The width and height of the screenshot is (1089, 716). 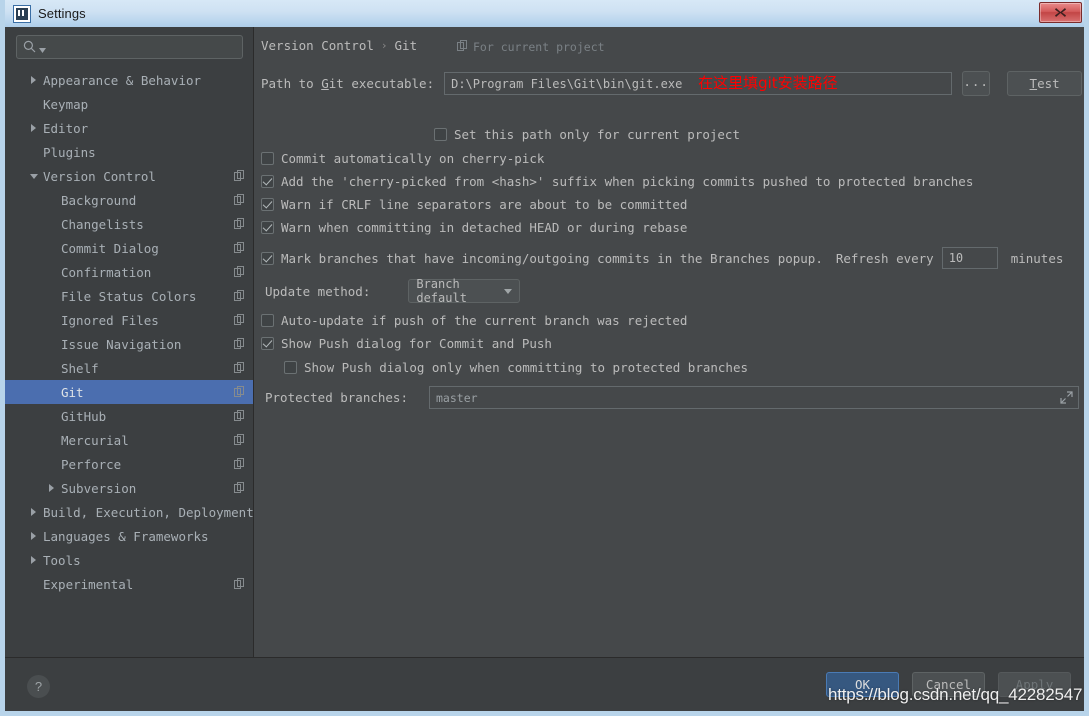 I want to click on sidebar-item-label: GitHub, so click(x=84, y=416).